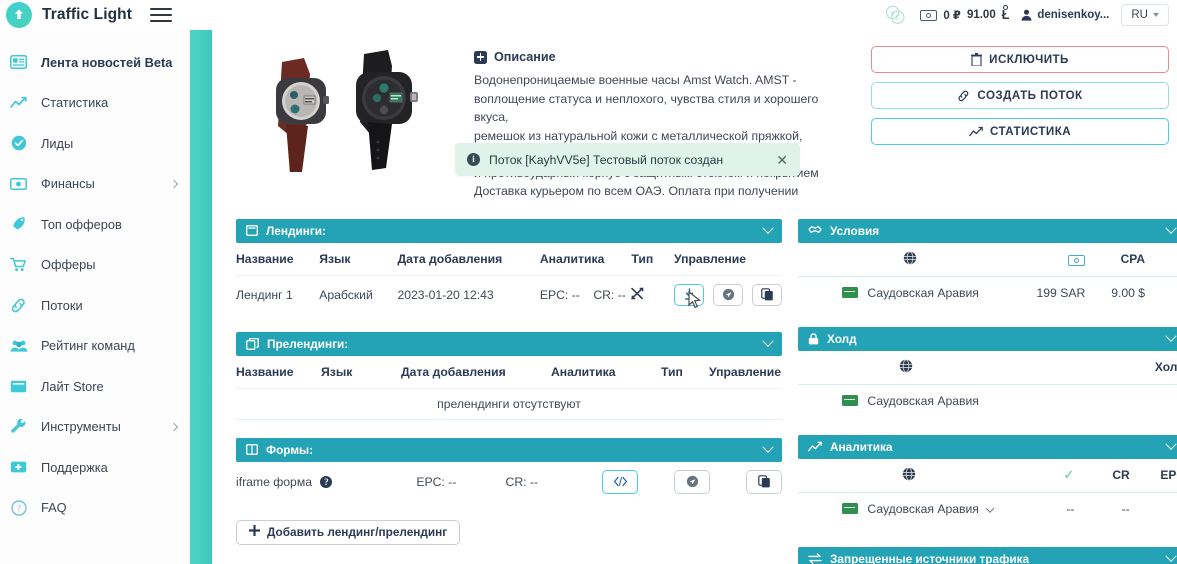  I want to click on prelandings-empty-text: прелендинги отсутствуют, so click(509, 403).